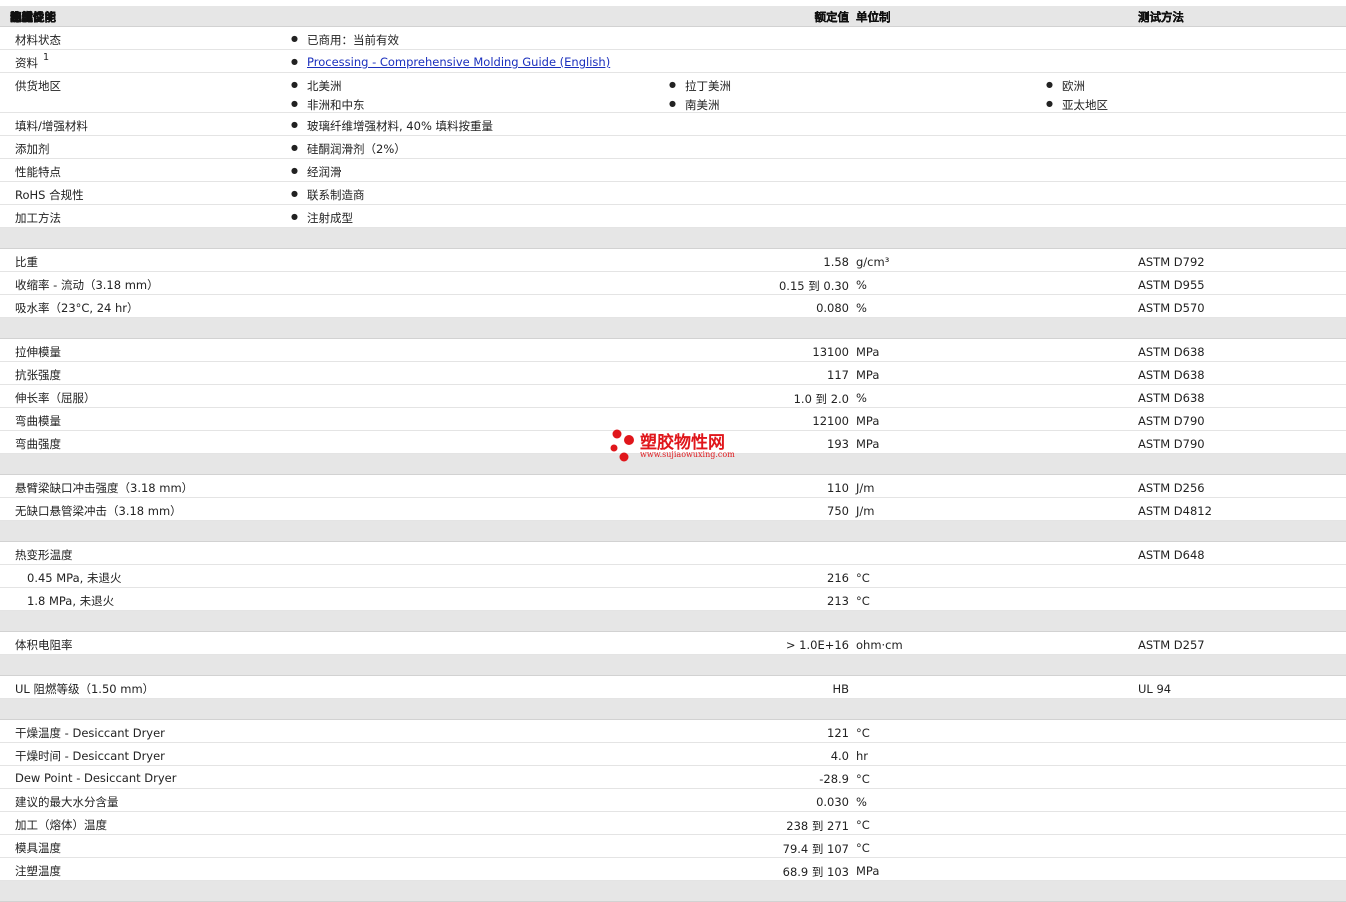 The image size is (1346, 902). I want to click on general-row: 加工方法 注射成型, so click(673, 216).